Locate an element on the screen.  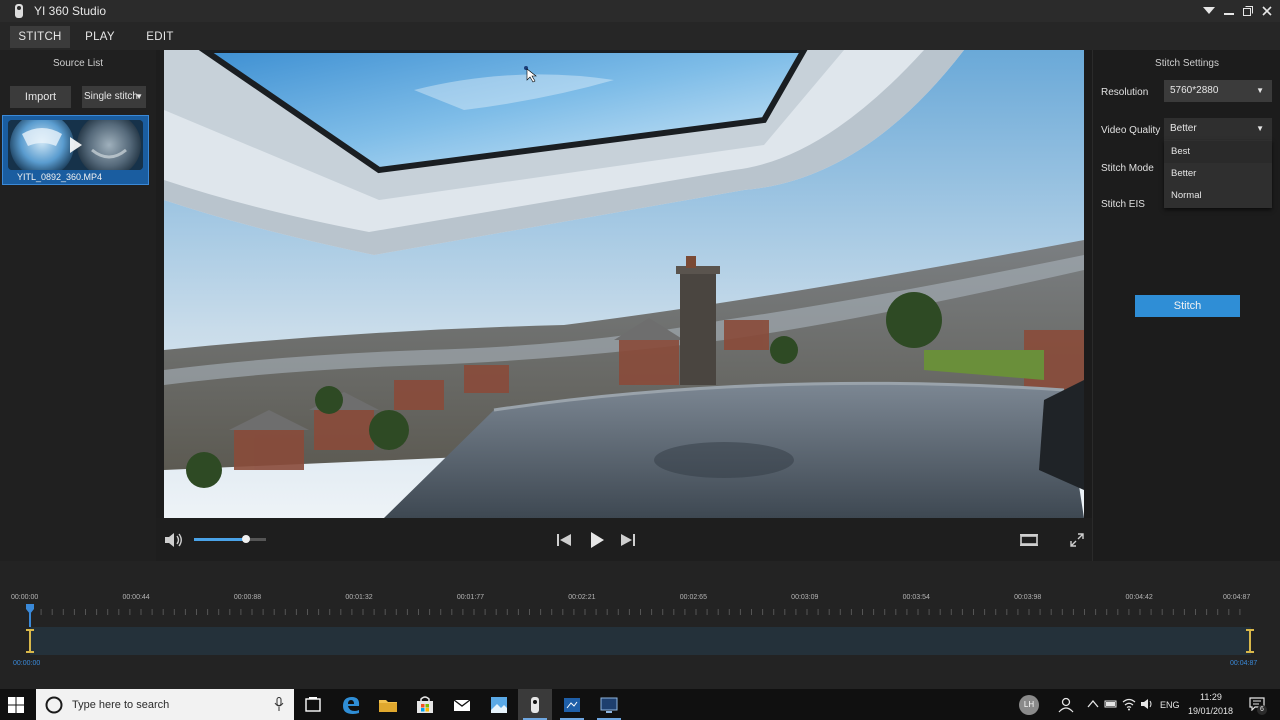
volume-level is located at coordinates (220, 539).